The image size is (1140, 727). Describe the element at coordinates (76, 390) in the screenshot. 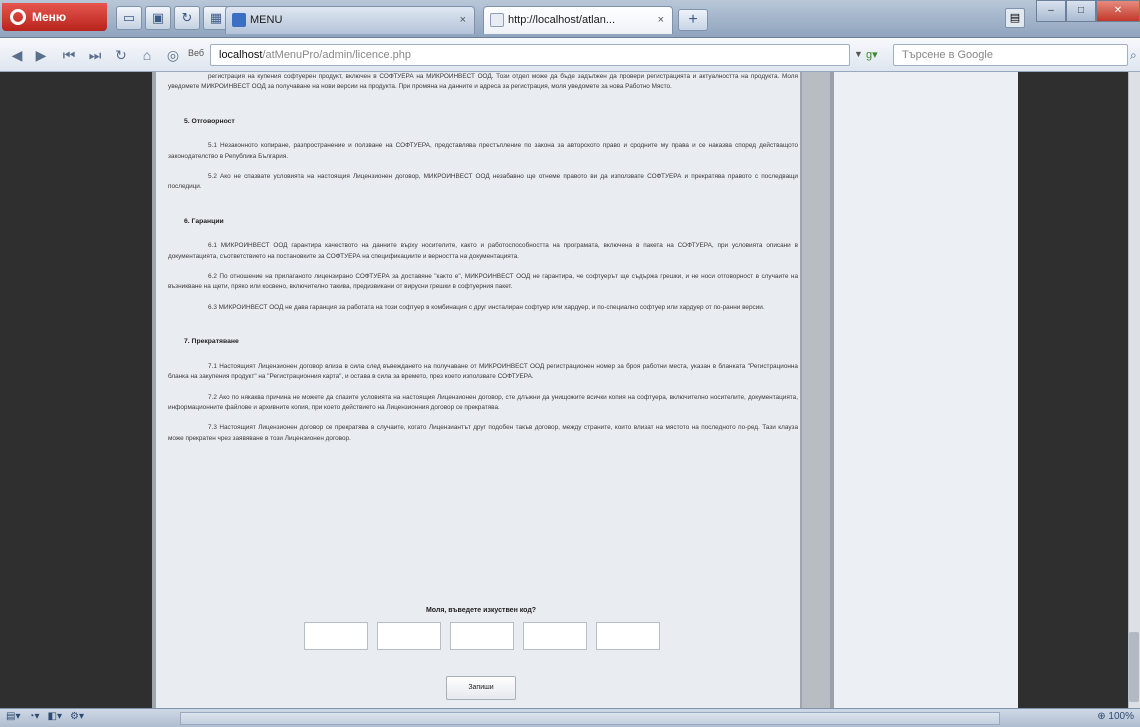

I see `page-background-left` at that location.